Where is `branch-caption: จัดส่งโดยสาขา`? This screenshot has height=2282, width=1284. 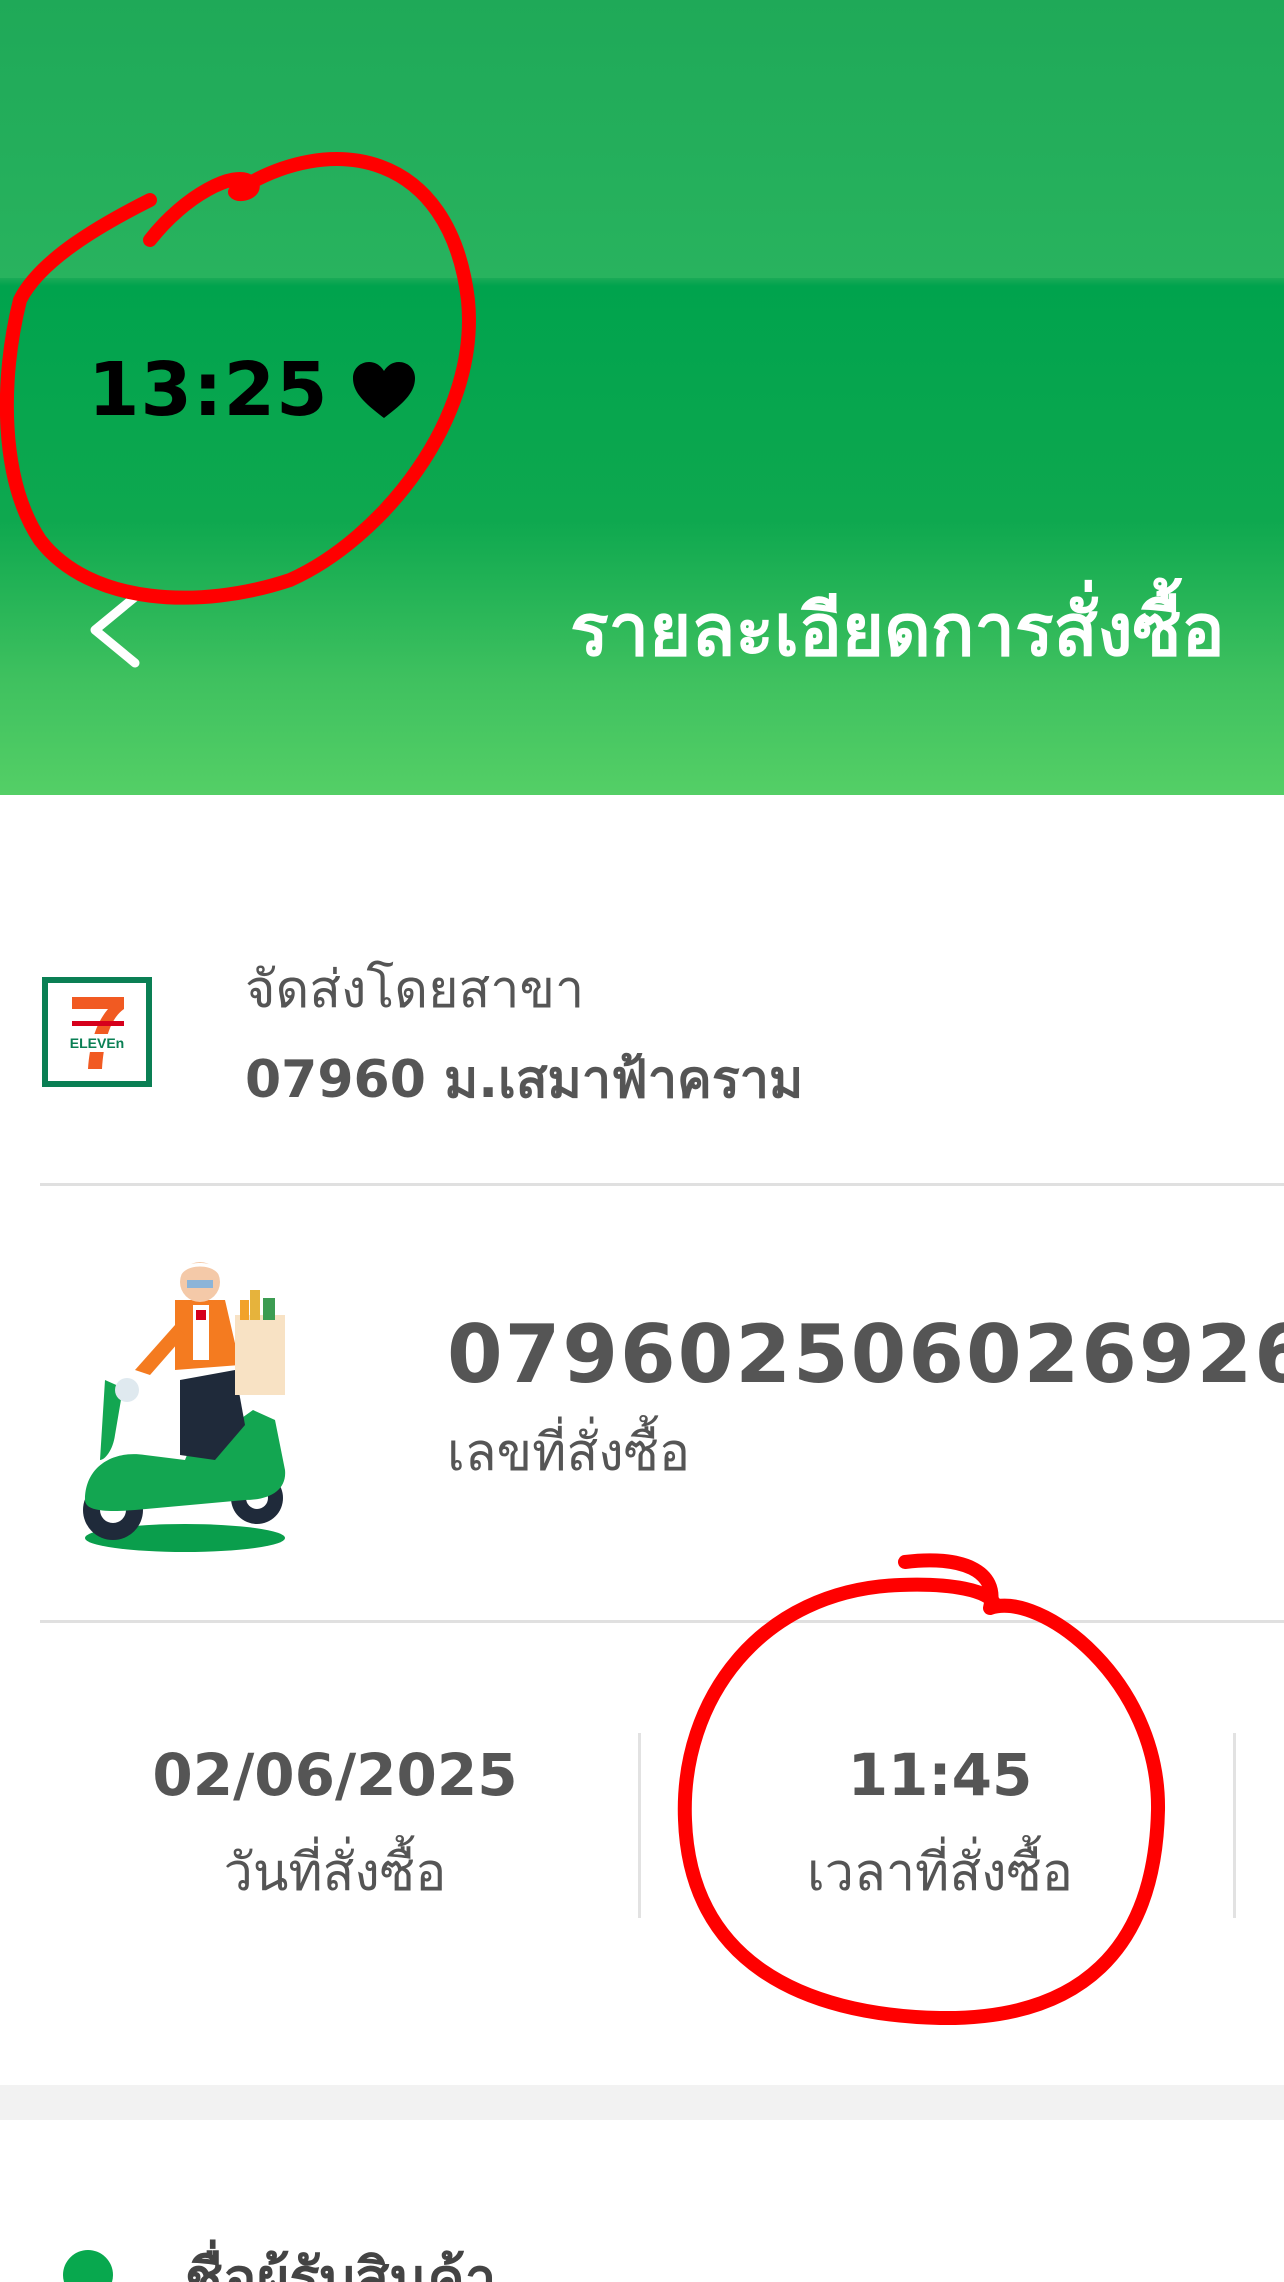
branch-caption: จัดส่งโดยสาขา is located at coordinates (415, 990).